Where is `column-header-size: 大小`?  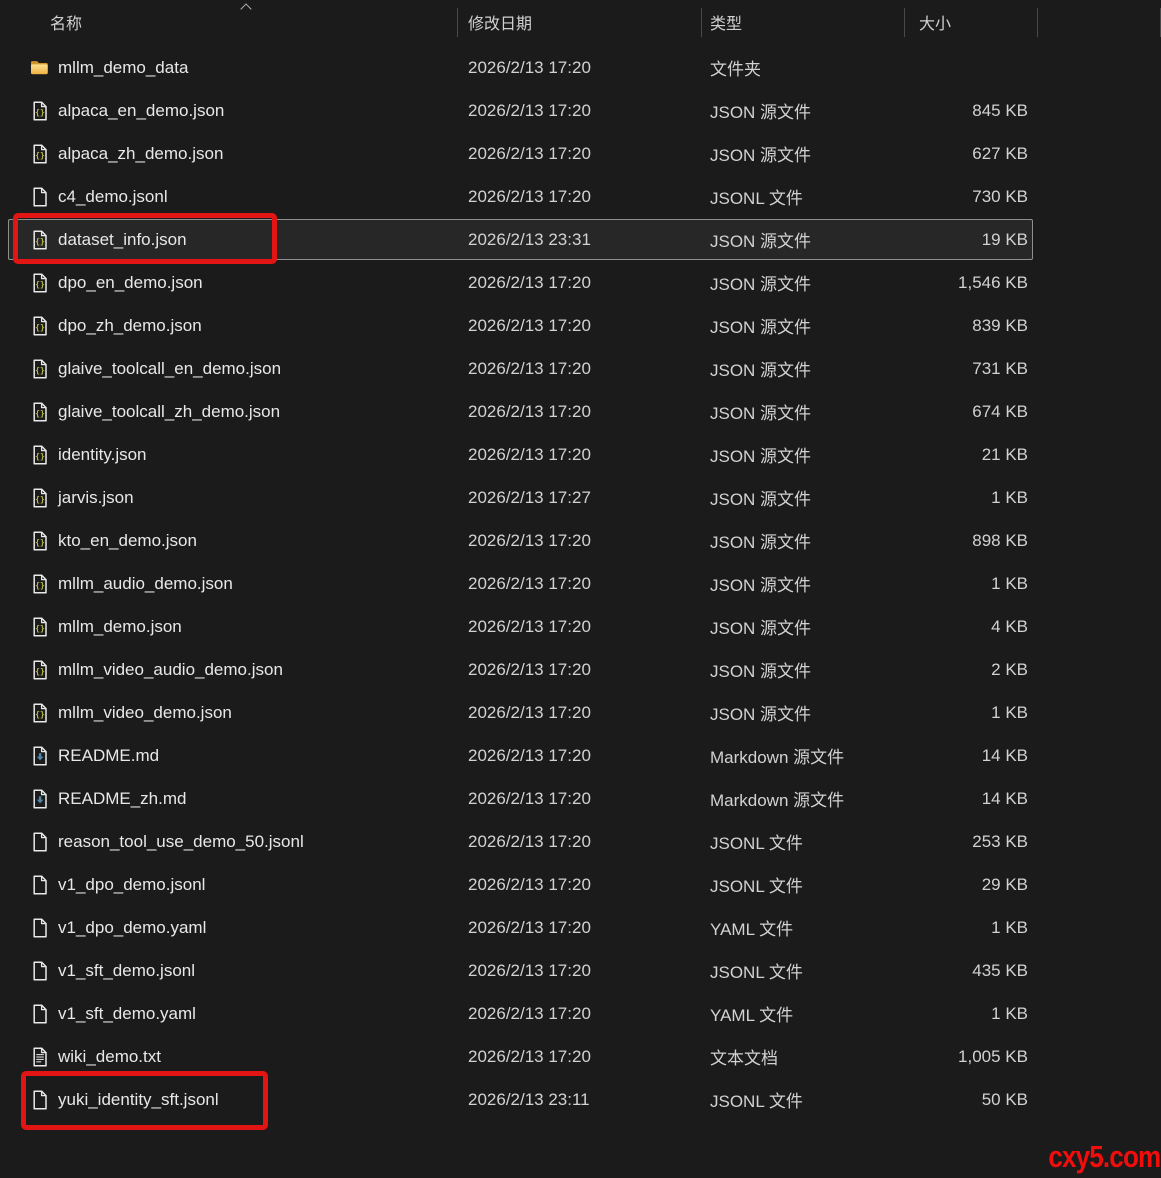 column-header-size: 大小 is located at coordinates (971, 22).